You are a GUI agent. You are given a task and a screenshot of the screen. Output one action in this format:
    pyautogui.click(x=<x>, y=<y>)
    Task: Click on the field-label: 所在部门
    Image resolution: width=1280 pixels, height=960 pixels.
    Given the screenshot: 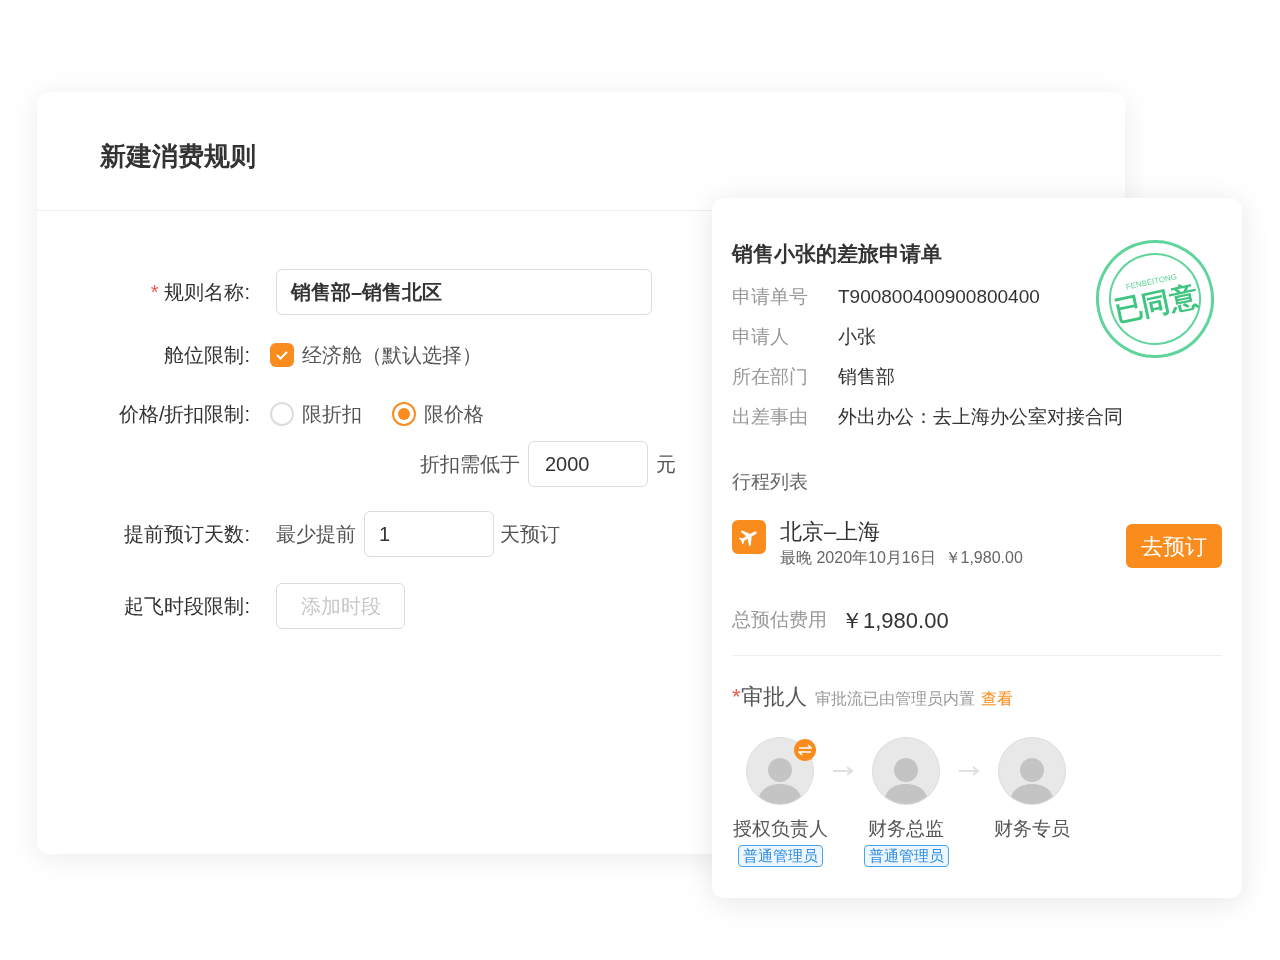 What is the action you would take?
    pyautogui.click(x=770, y=376)
    